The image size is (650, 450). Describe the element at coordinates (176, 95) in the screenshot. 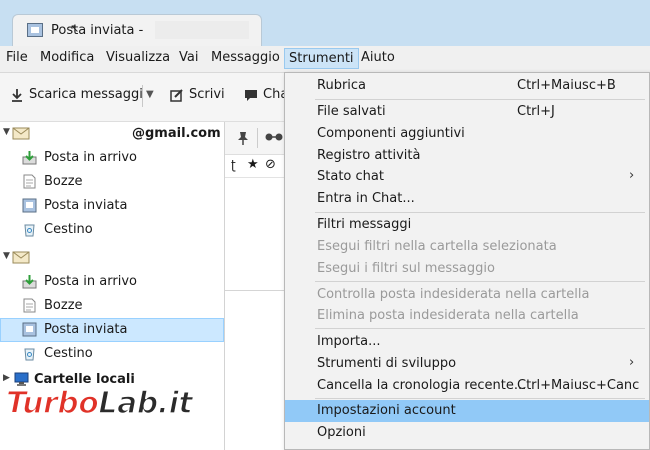

I see `pencil-icon` at that location.